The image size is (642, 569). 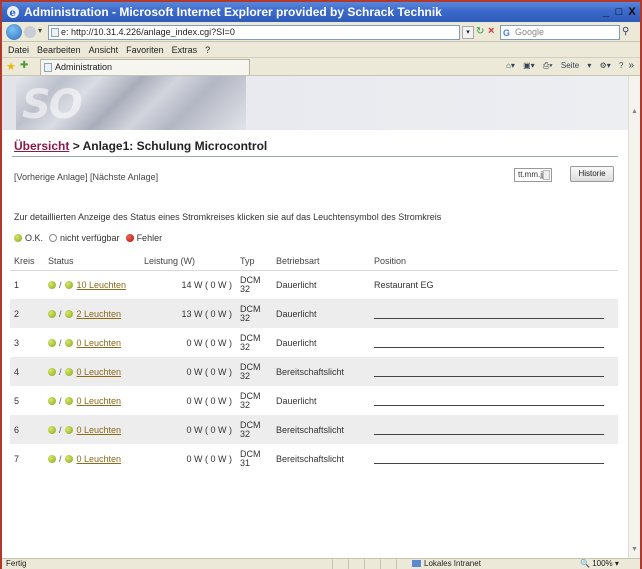 What do you see at coordinates (24, 65) in the screenshot?
I see `add-favorite-icon: ✚` at bounding box center [24, 65].